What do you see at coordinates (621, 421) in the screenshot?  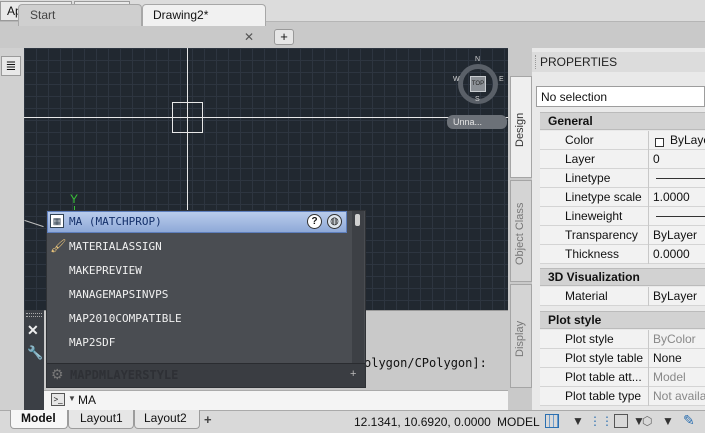 I see `ortho-icon` at bounding box center [621, 421].